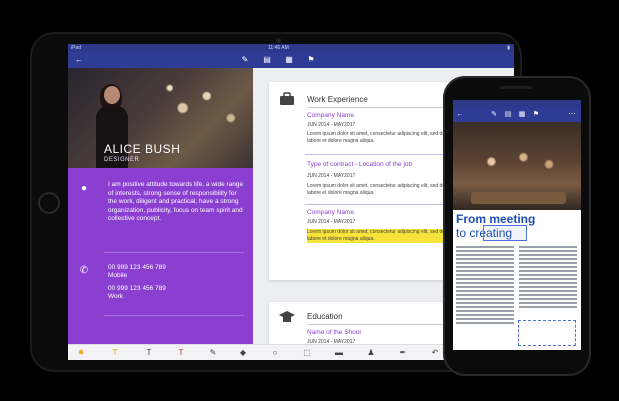 The height and width of the screenshot is (401, 619). What do you see at coordinates (485, 286) in the screenshot?
I see `article-body-column` at bounding box center [485, 286].